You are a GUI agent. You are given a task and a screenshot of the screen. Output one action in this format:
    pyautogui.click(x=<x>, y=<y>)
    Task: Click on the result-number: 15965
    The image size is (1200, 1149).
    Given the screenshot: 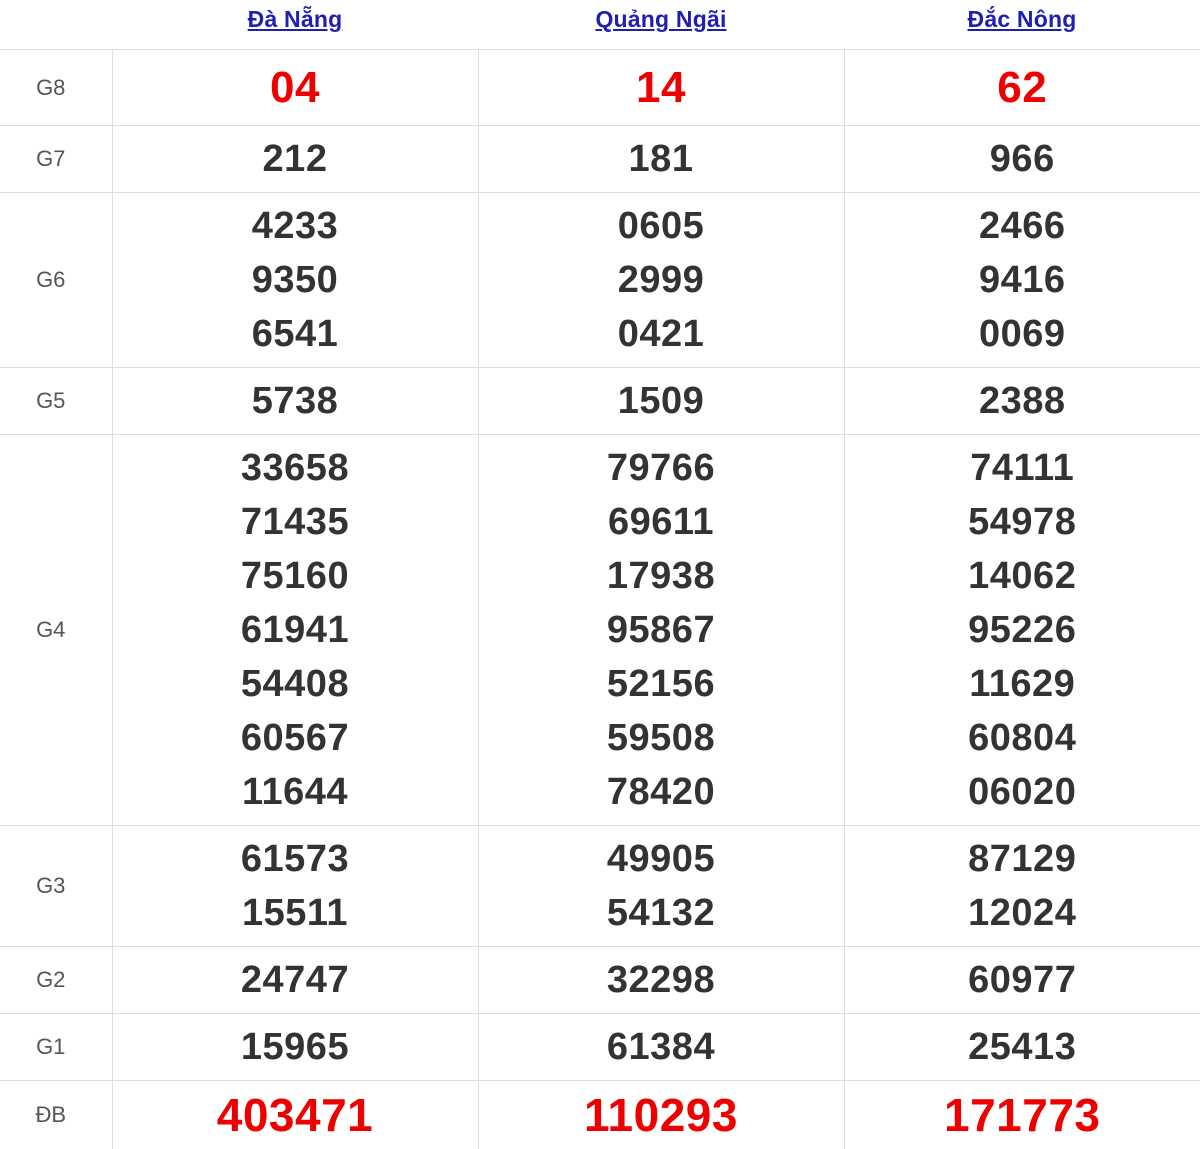 What is the action you would take?
    pyautogui.click(x=295, y=1047)
    